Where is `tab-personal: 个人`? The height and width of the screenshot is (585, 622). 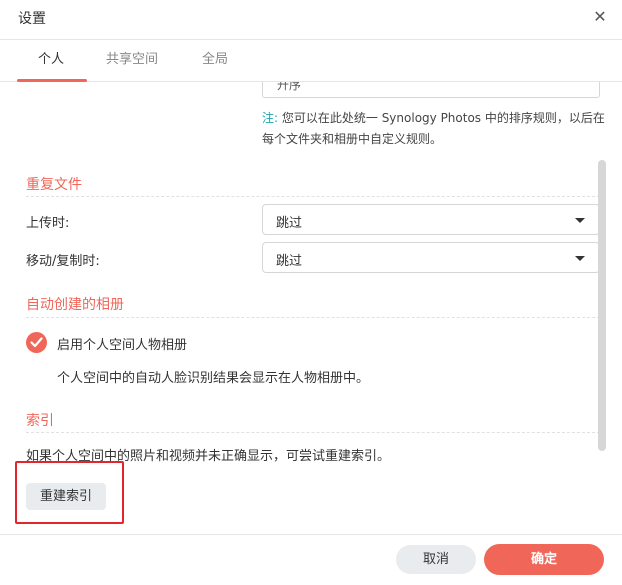 tab-personal: 个人 is located at coordinates (51, 61).